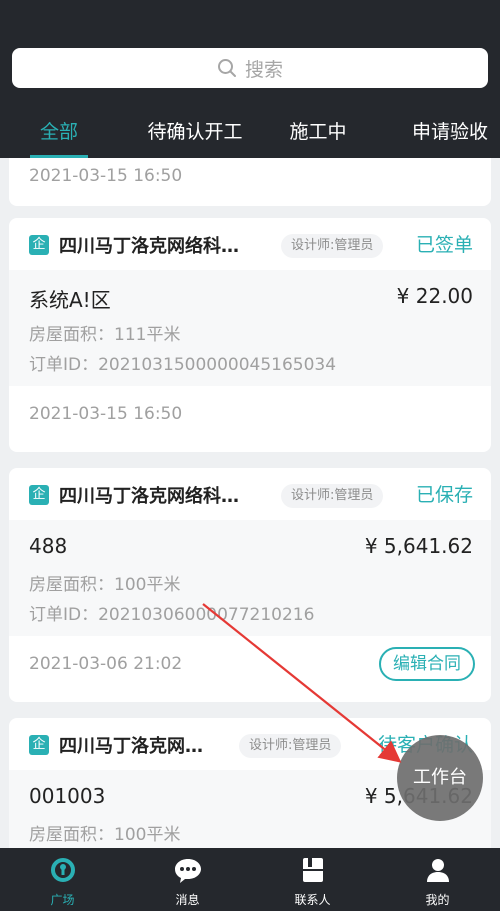 The width and height of the screenshot is (500, 911). I want to click on nav-plaza: 广场, so click(62, 879).